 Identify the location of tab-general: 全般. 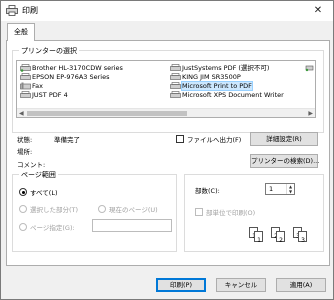
(21, 32).